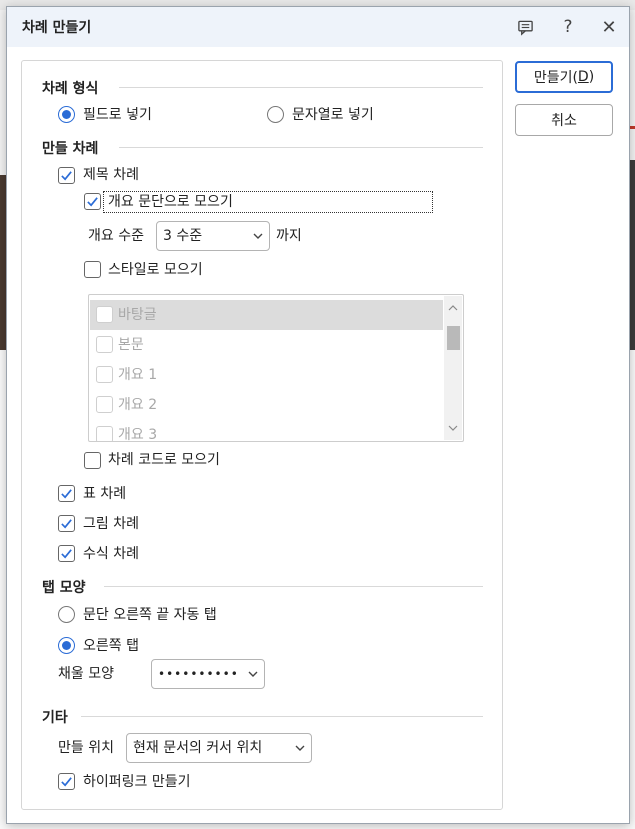 The width and height of the screenshot is (635, 829). What do you see at coordinates (198, 748) in the screenshot?
I see `position-value: 현재 문서의 커서 위치` at bounding box center [198, 748].